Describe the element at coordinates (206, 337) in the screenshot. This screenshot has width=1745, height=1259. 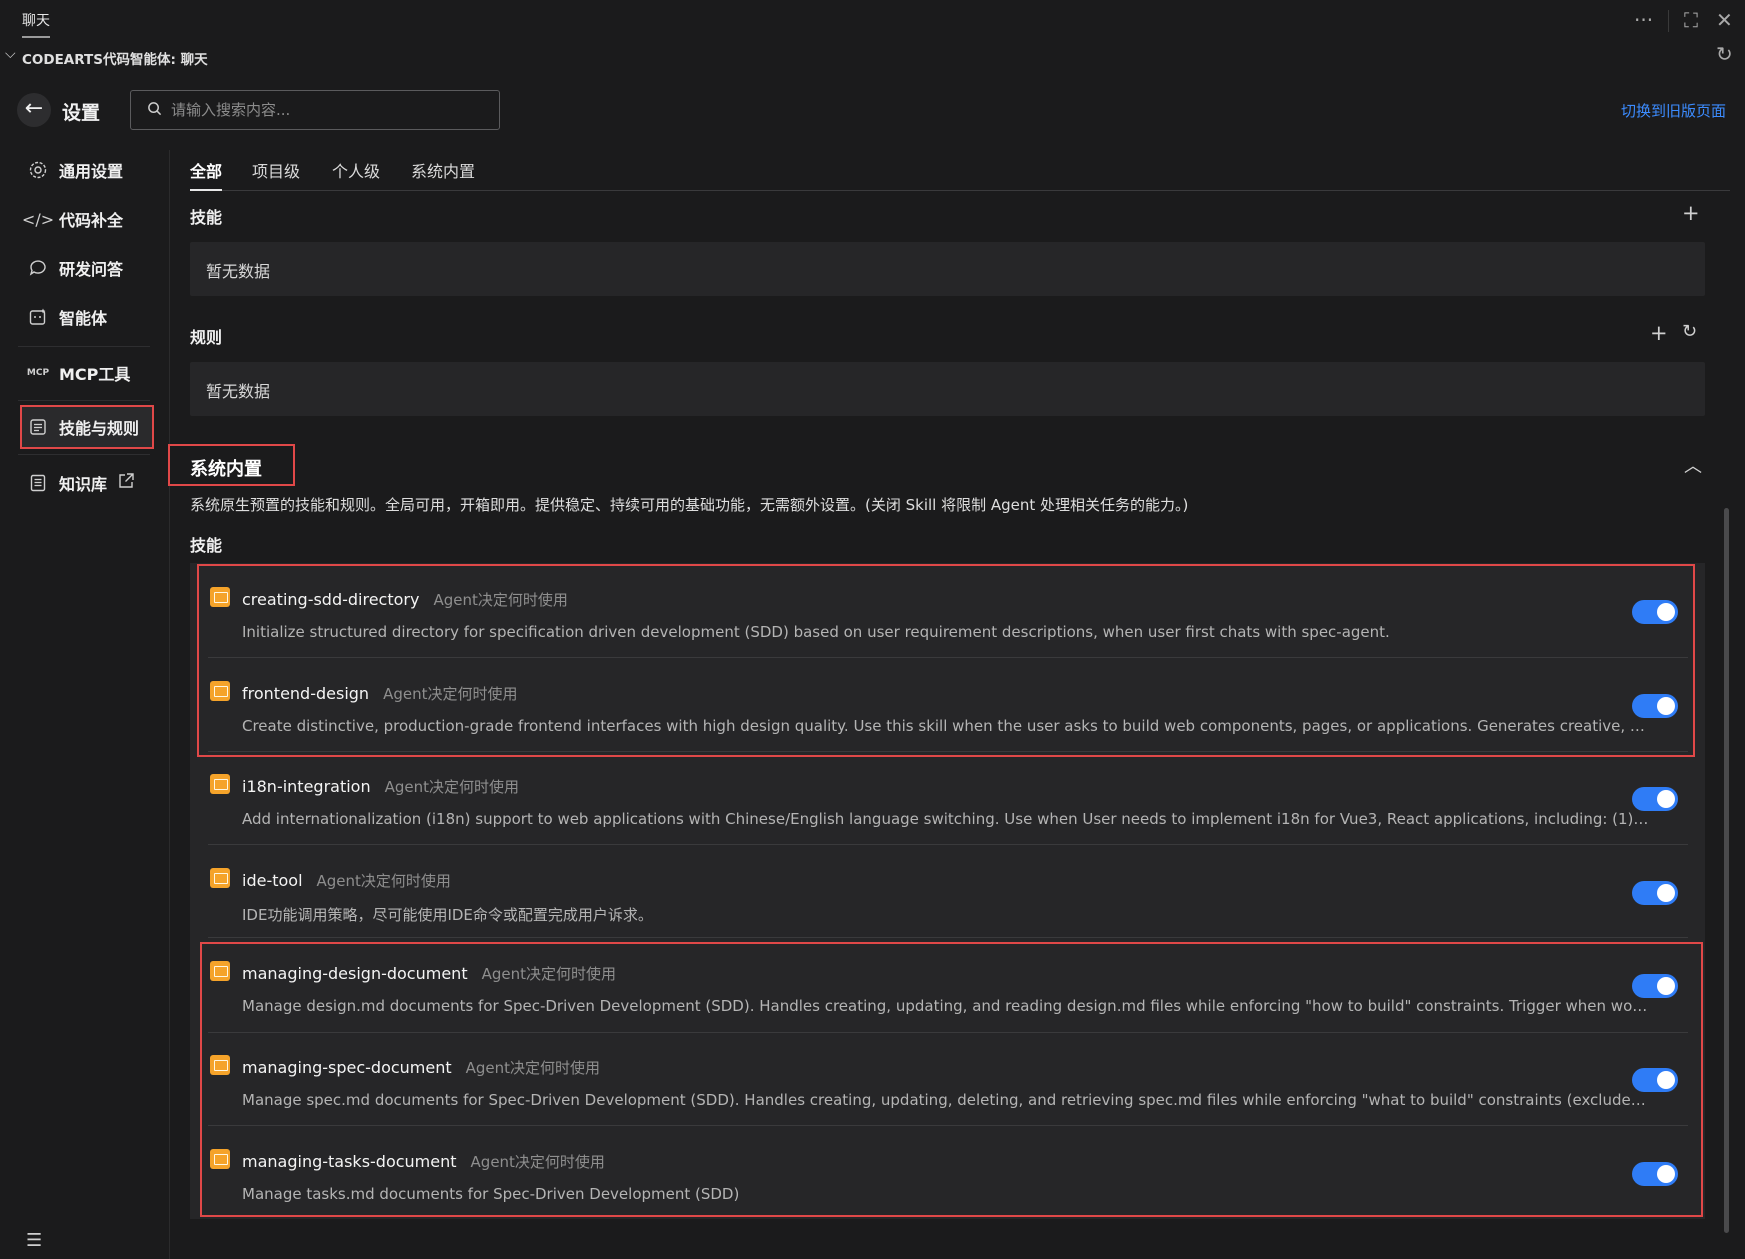
I see `rules-section-title: 规则` at that location.